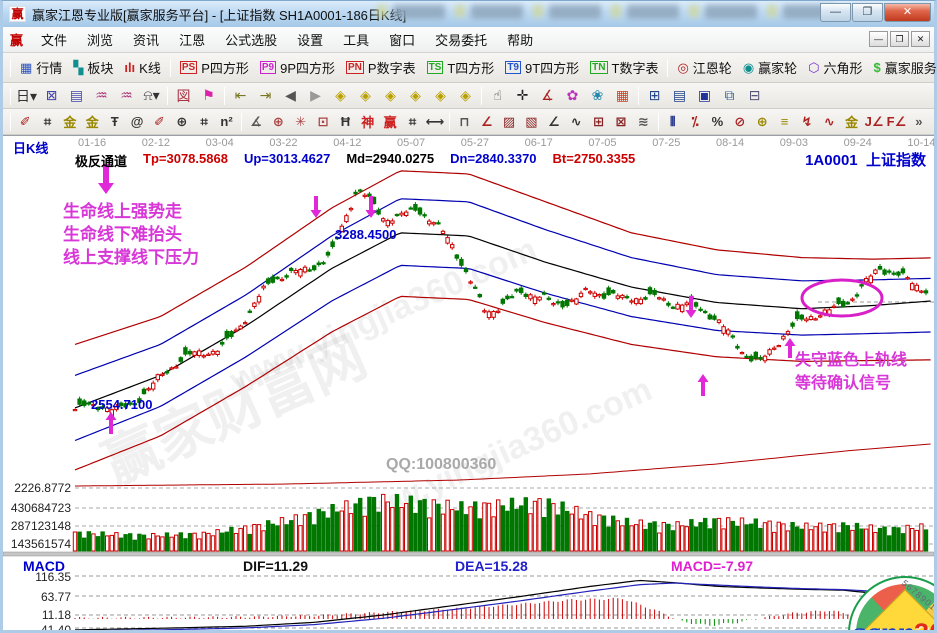 The height and width of the screenshot is (633, 937). Describe the element at coordinates (461, 67) in the screenshot. I see `toolbar-item-t-square: TS T四方形` at that location.